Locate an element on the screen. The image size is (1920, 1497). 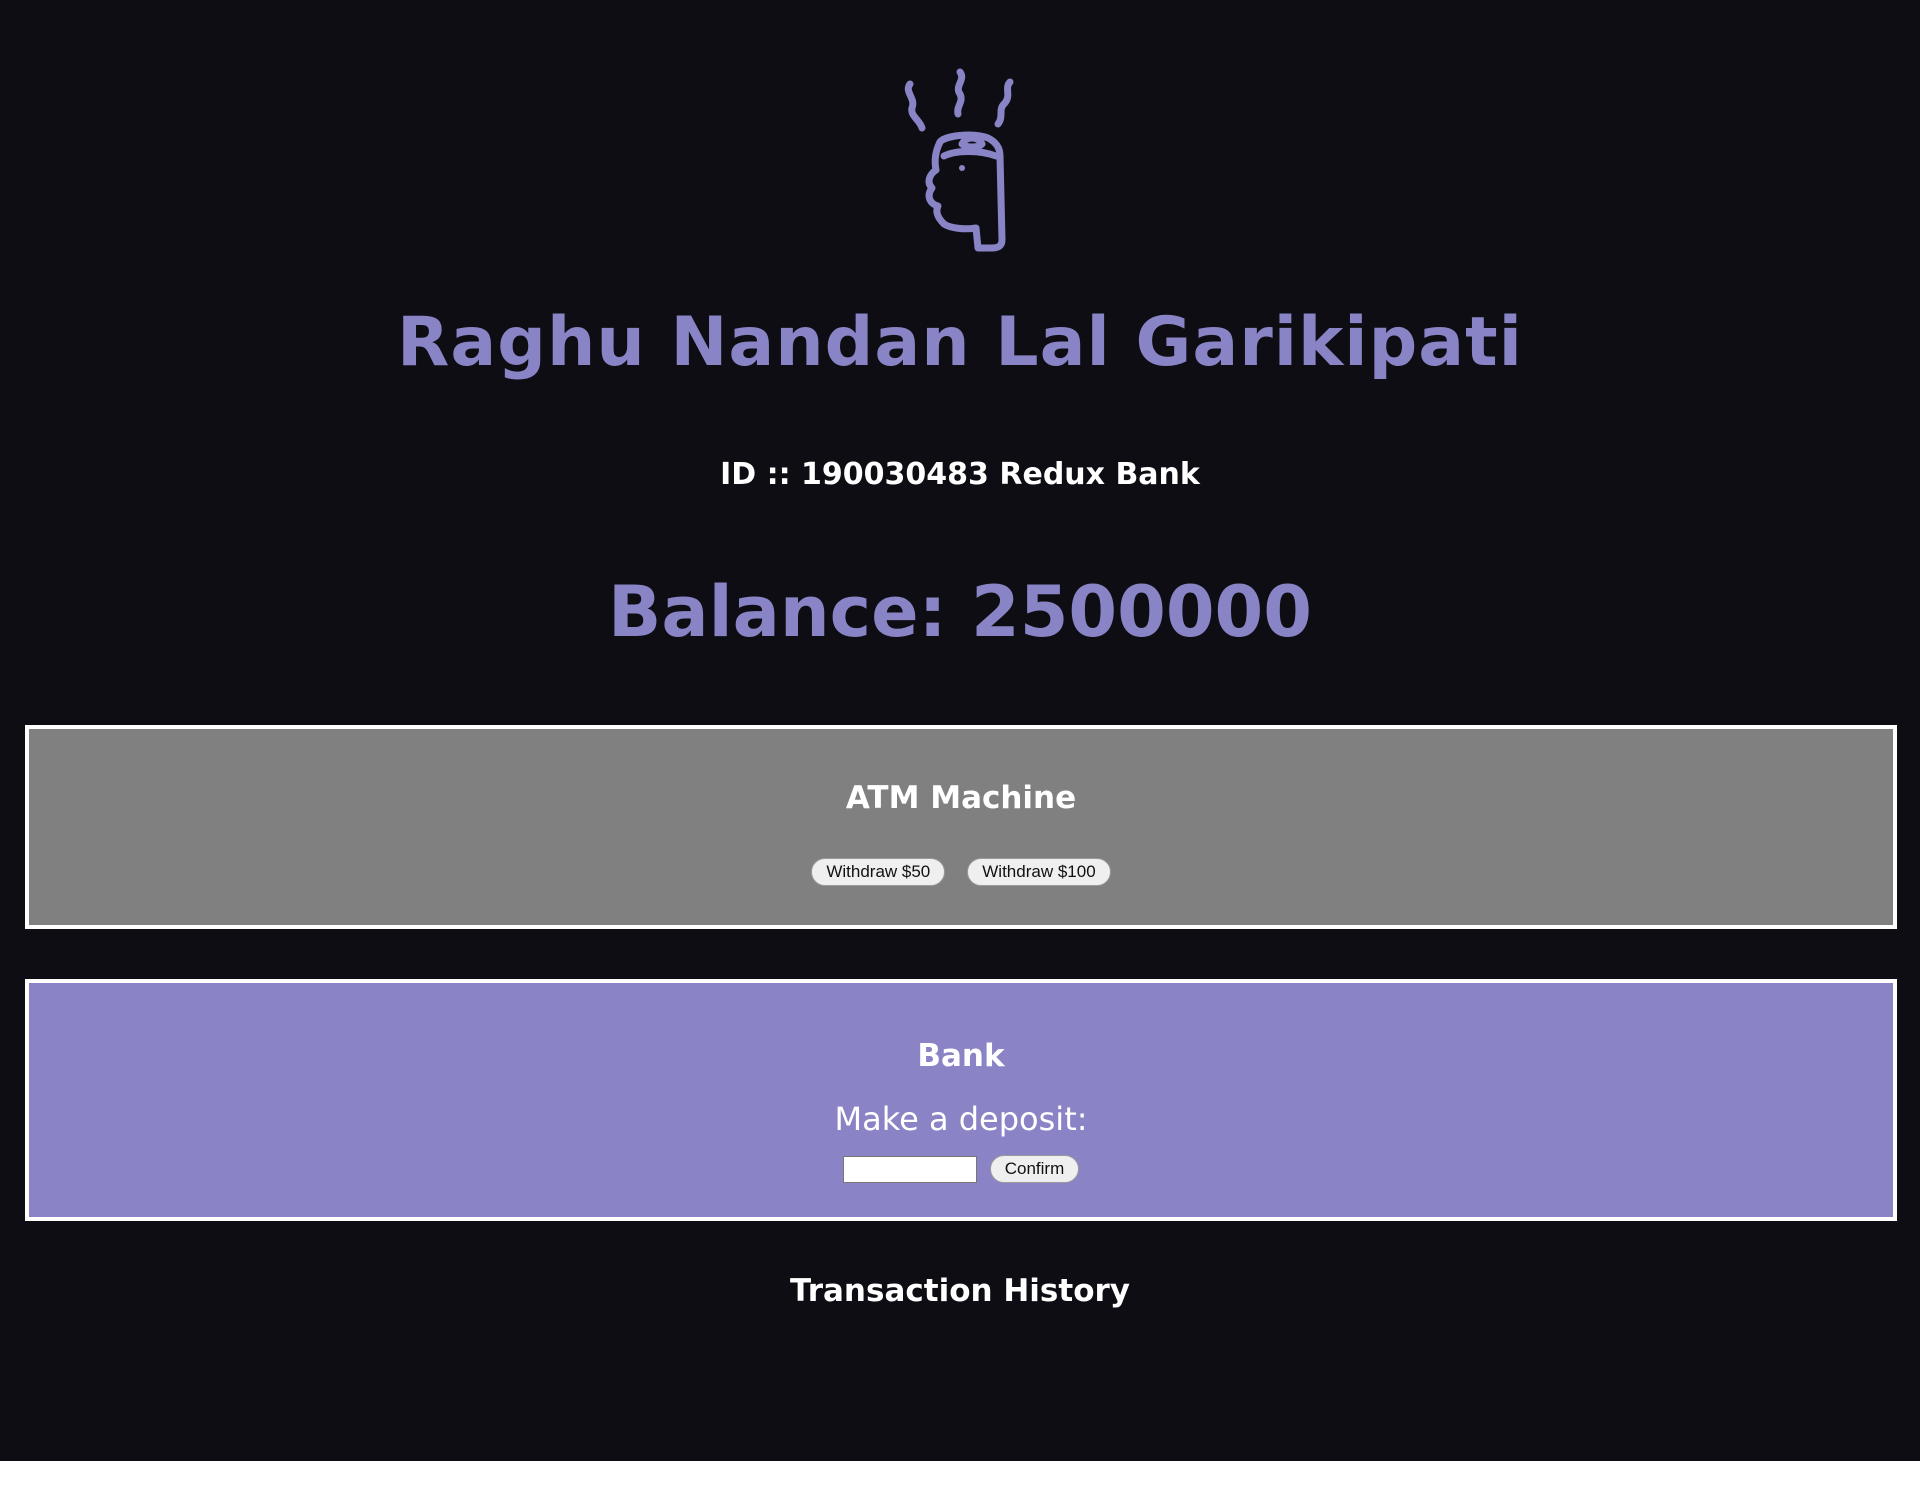
withdraw-50-button: Withdraw $50 is located at coordinates (878, 872).